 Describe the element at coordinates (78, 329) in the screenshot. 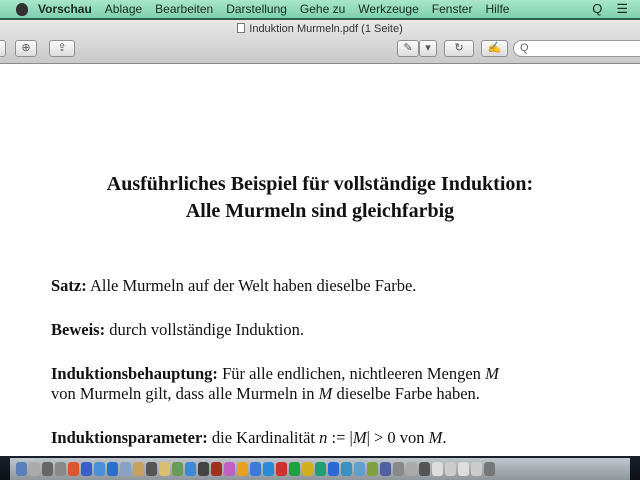

I see `beweis-label: Beweis:` at that location.